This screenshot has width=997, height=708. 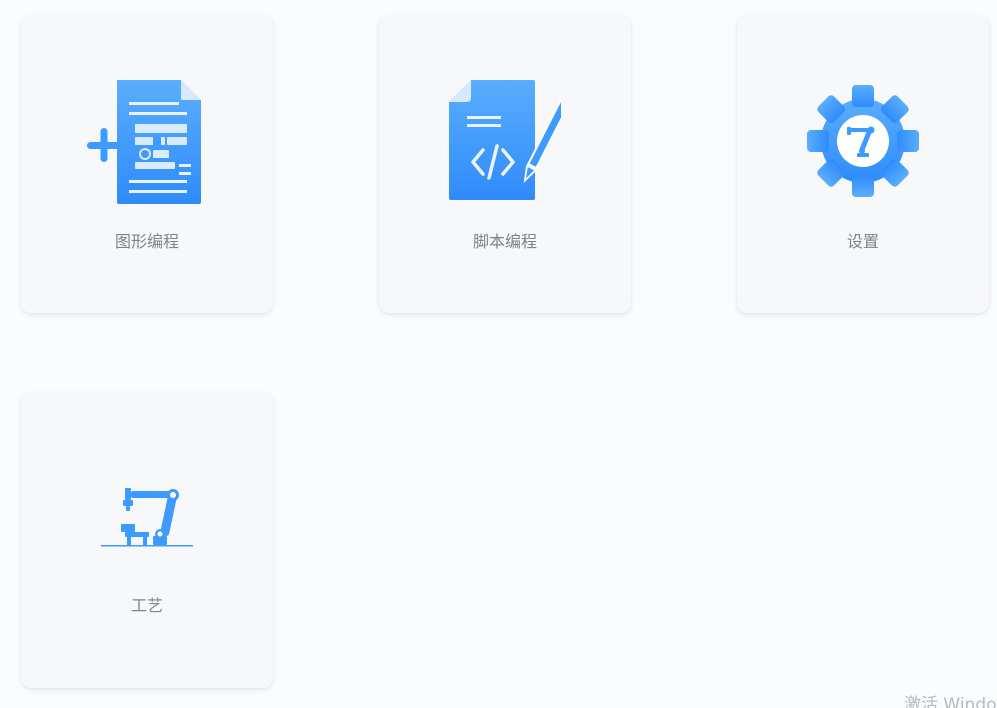 I want to click on settings-gear-icon, so click(x=863, y=143).